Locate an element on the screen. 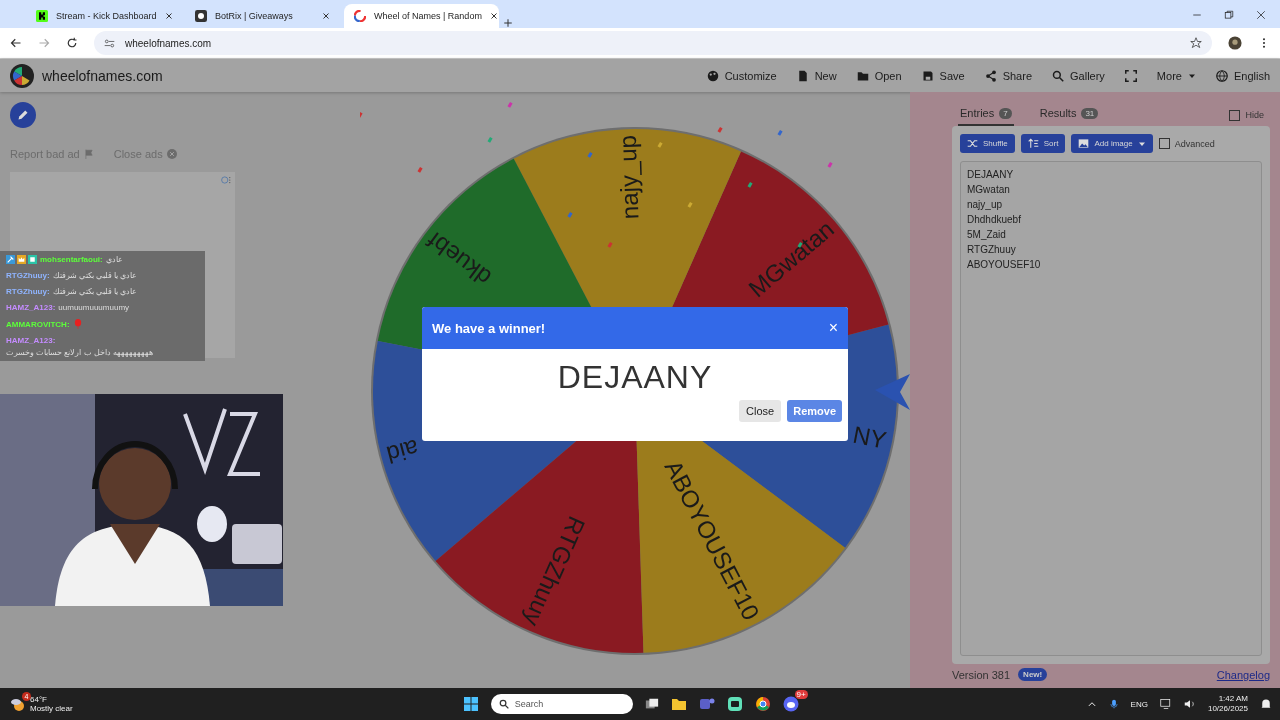 The width and height of the screenshot is (1280, 720). chat-message: uumuumuuumuumy is located at coordinates (94, 307).